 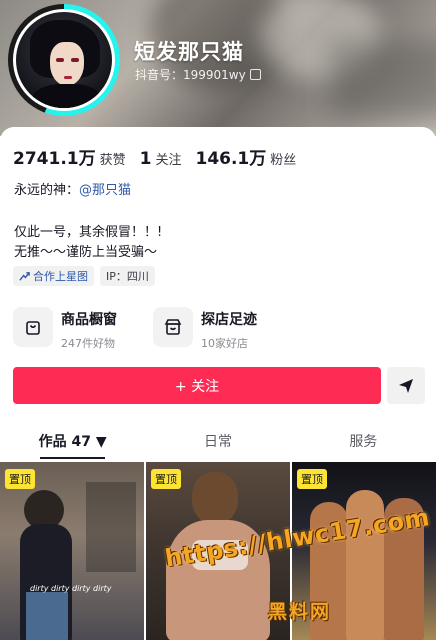 I want to click on stat-number: 146.1万, so click(x=231, y=159).